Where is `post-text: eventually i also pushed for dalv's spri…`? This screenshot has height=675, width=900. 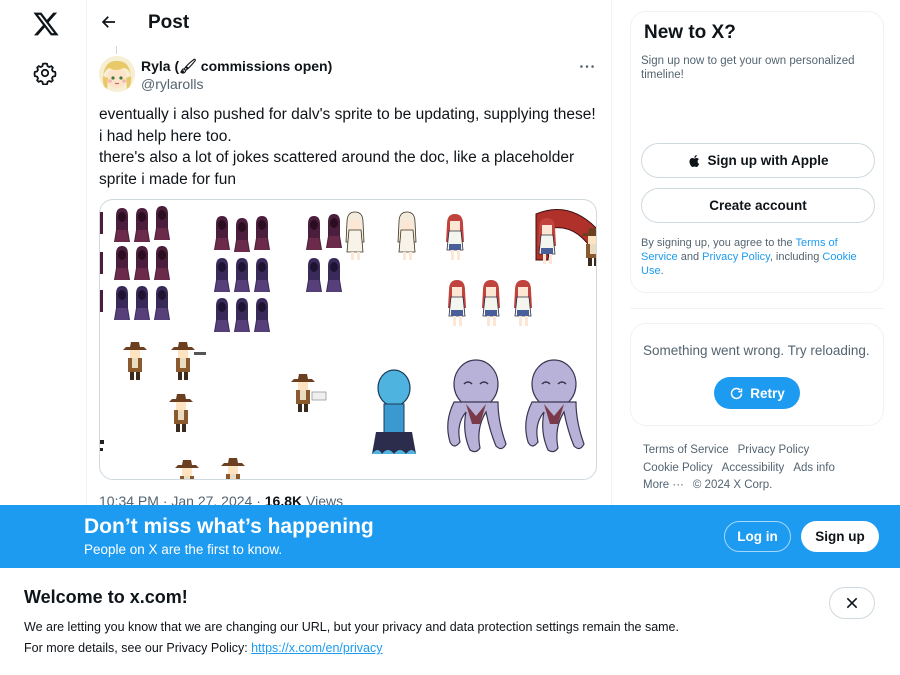
post-text: eventually i also pushed for dalv's spri… is located at coordinates (351, 147).